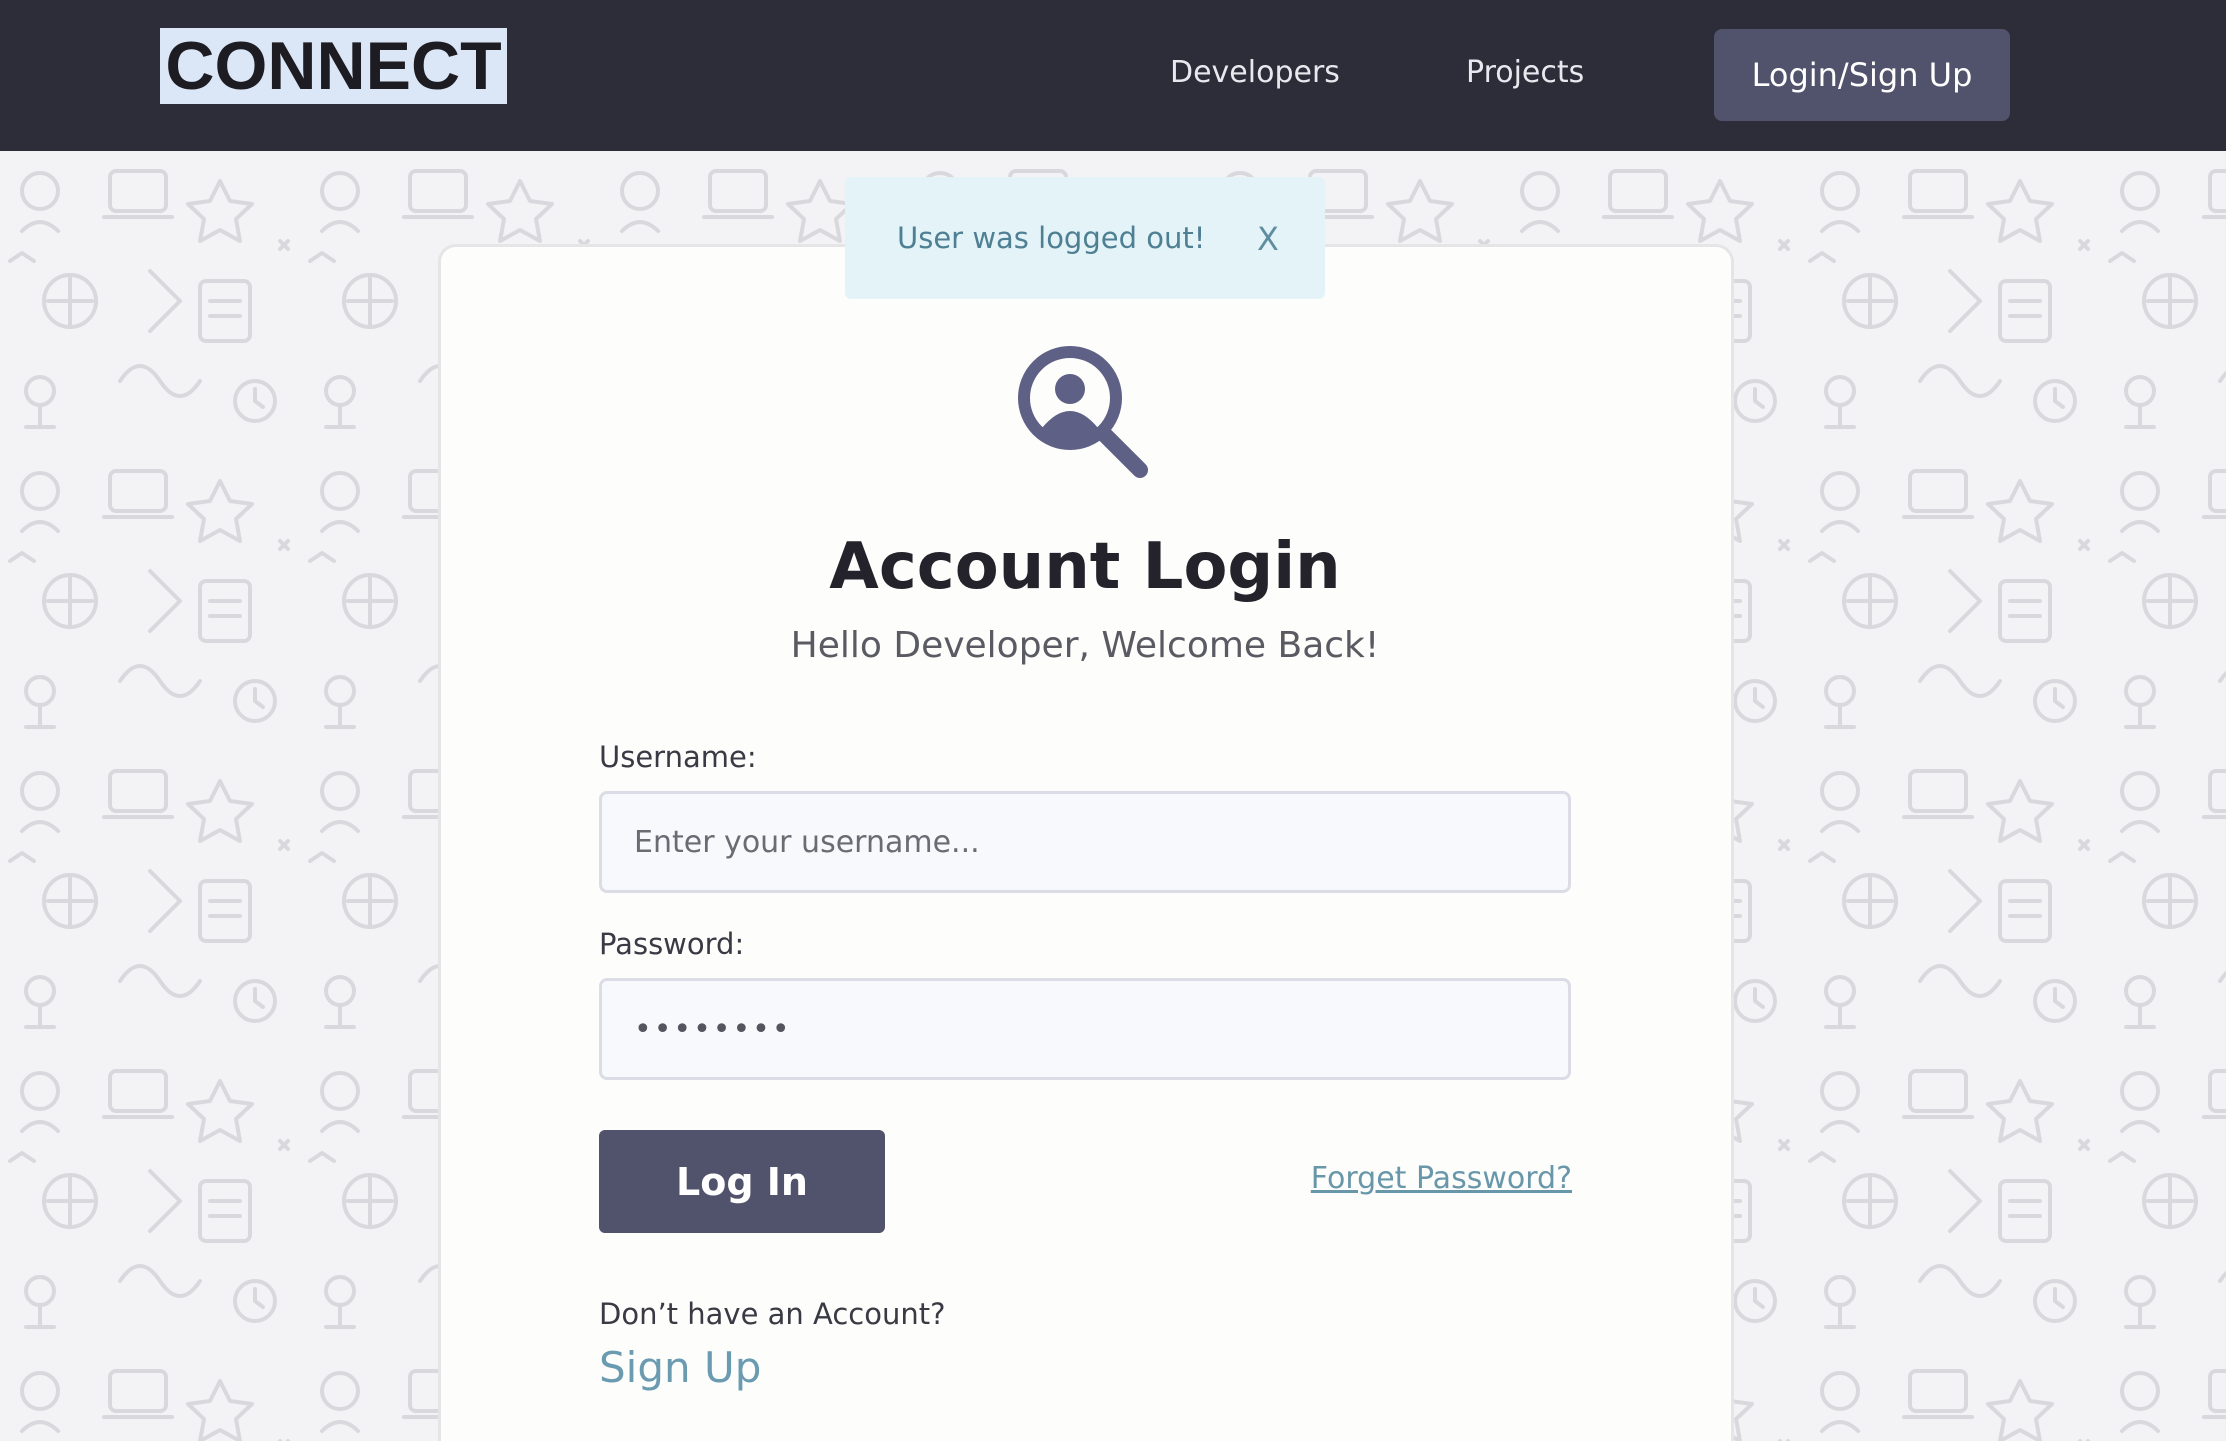 The width and height of the screenshot is (2226, 1441). I want to click on no-account-text: Don’t have an Account?, so click(772, 1314).